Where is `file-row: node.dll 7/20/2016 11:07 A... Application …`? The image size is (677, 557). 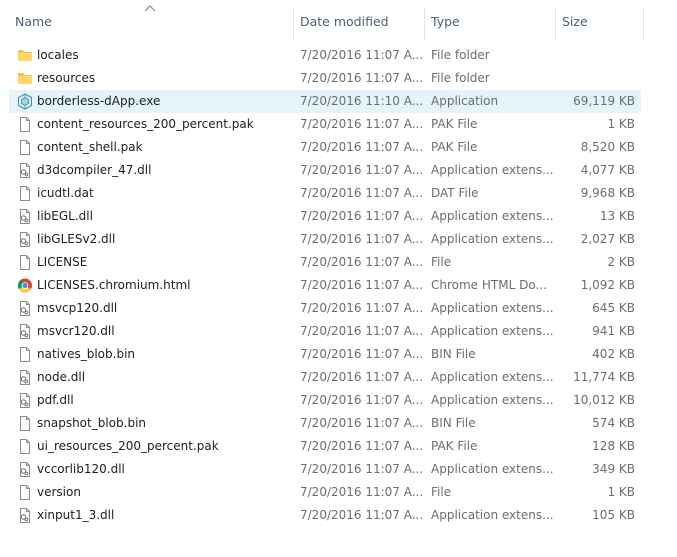
file-row: node.dll 7/20/2016 11:07 A... Application … is located at coordinates (325, 377).